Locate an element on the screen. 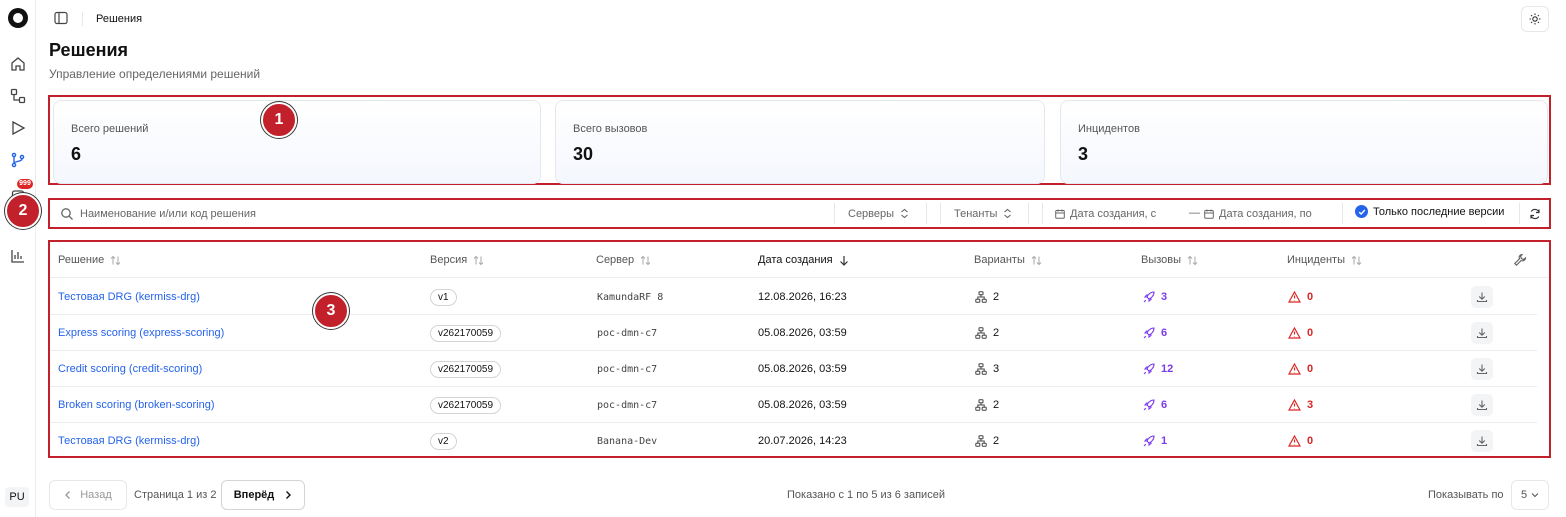  column-header-version: Версия is located at coordinates (457, 260).